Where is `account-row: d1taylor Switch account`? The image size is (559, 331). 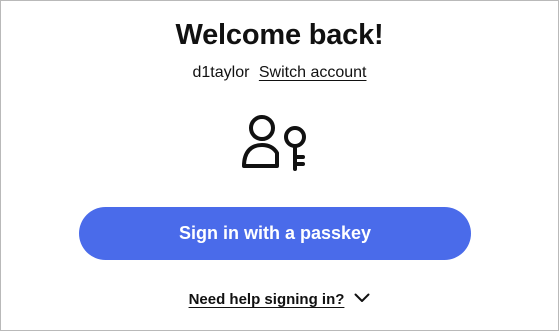
account-row: d1taylor Switch account is located at coordinates (279, 73).